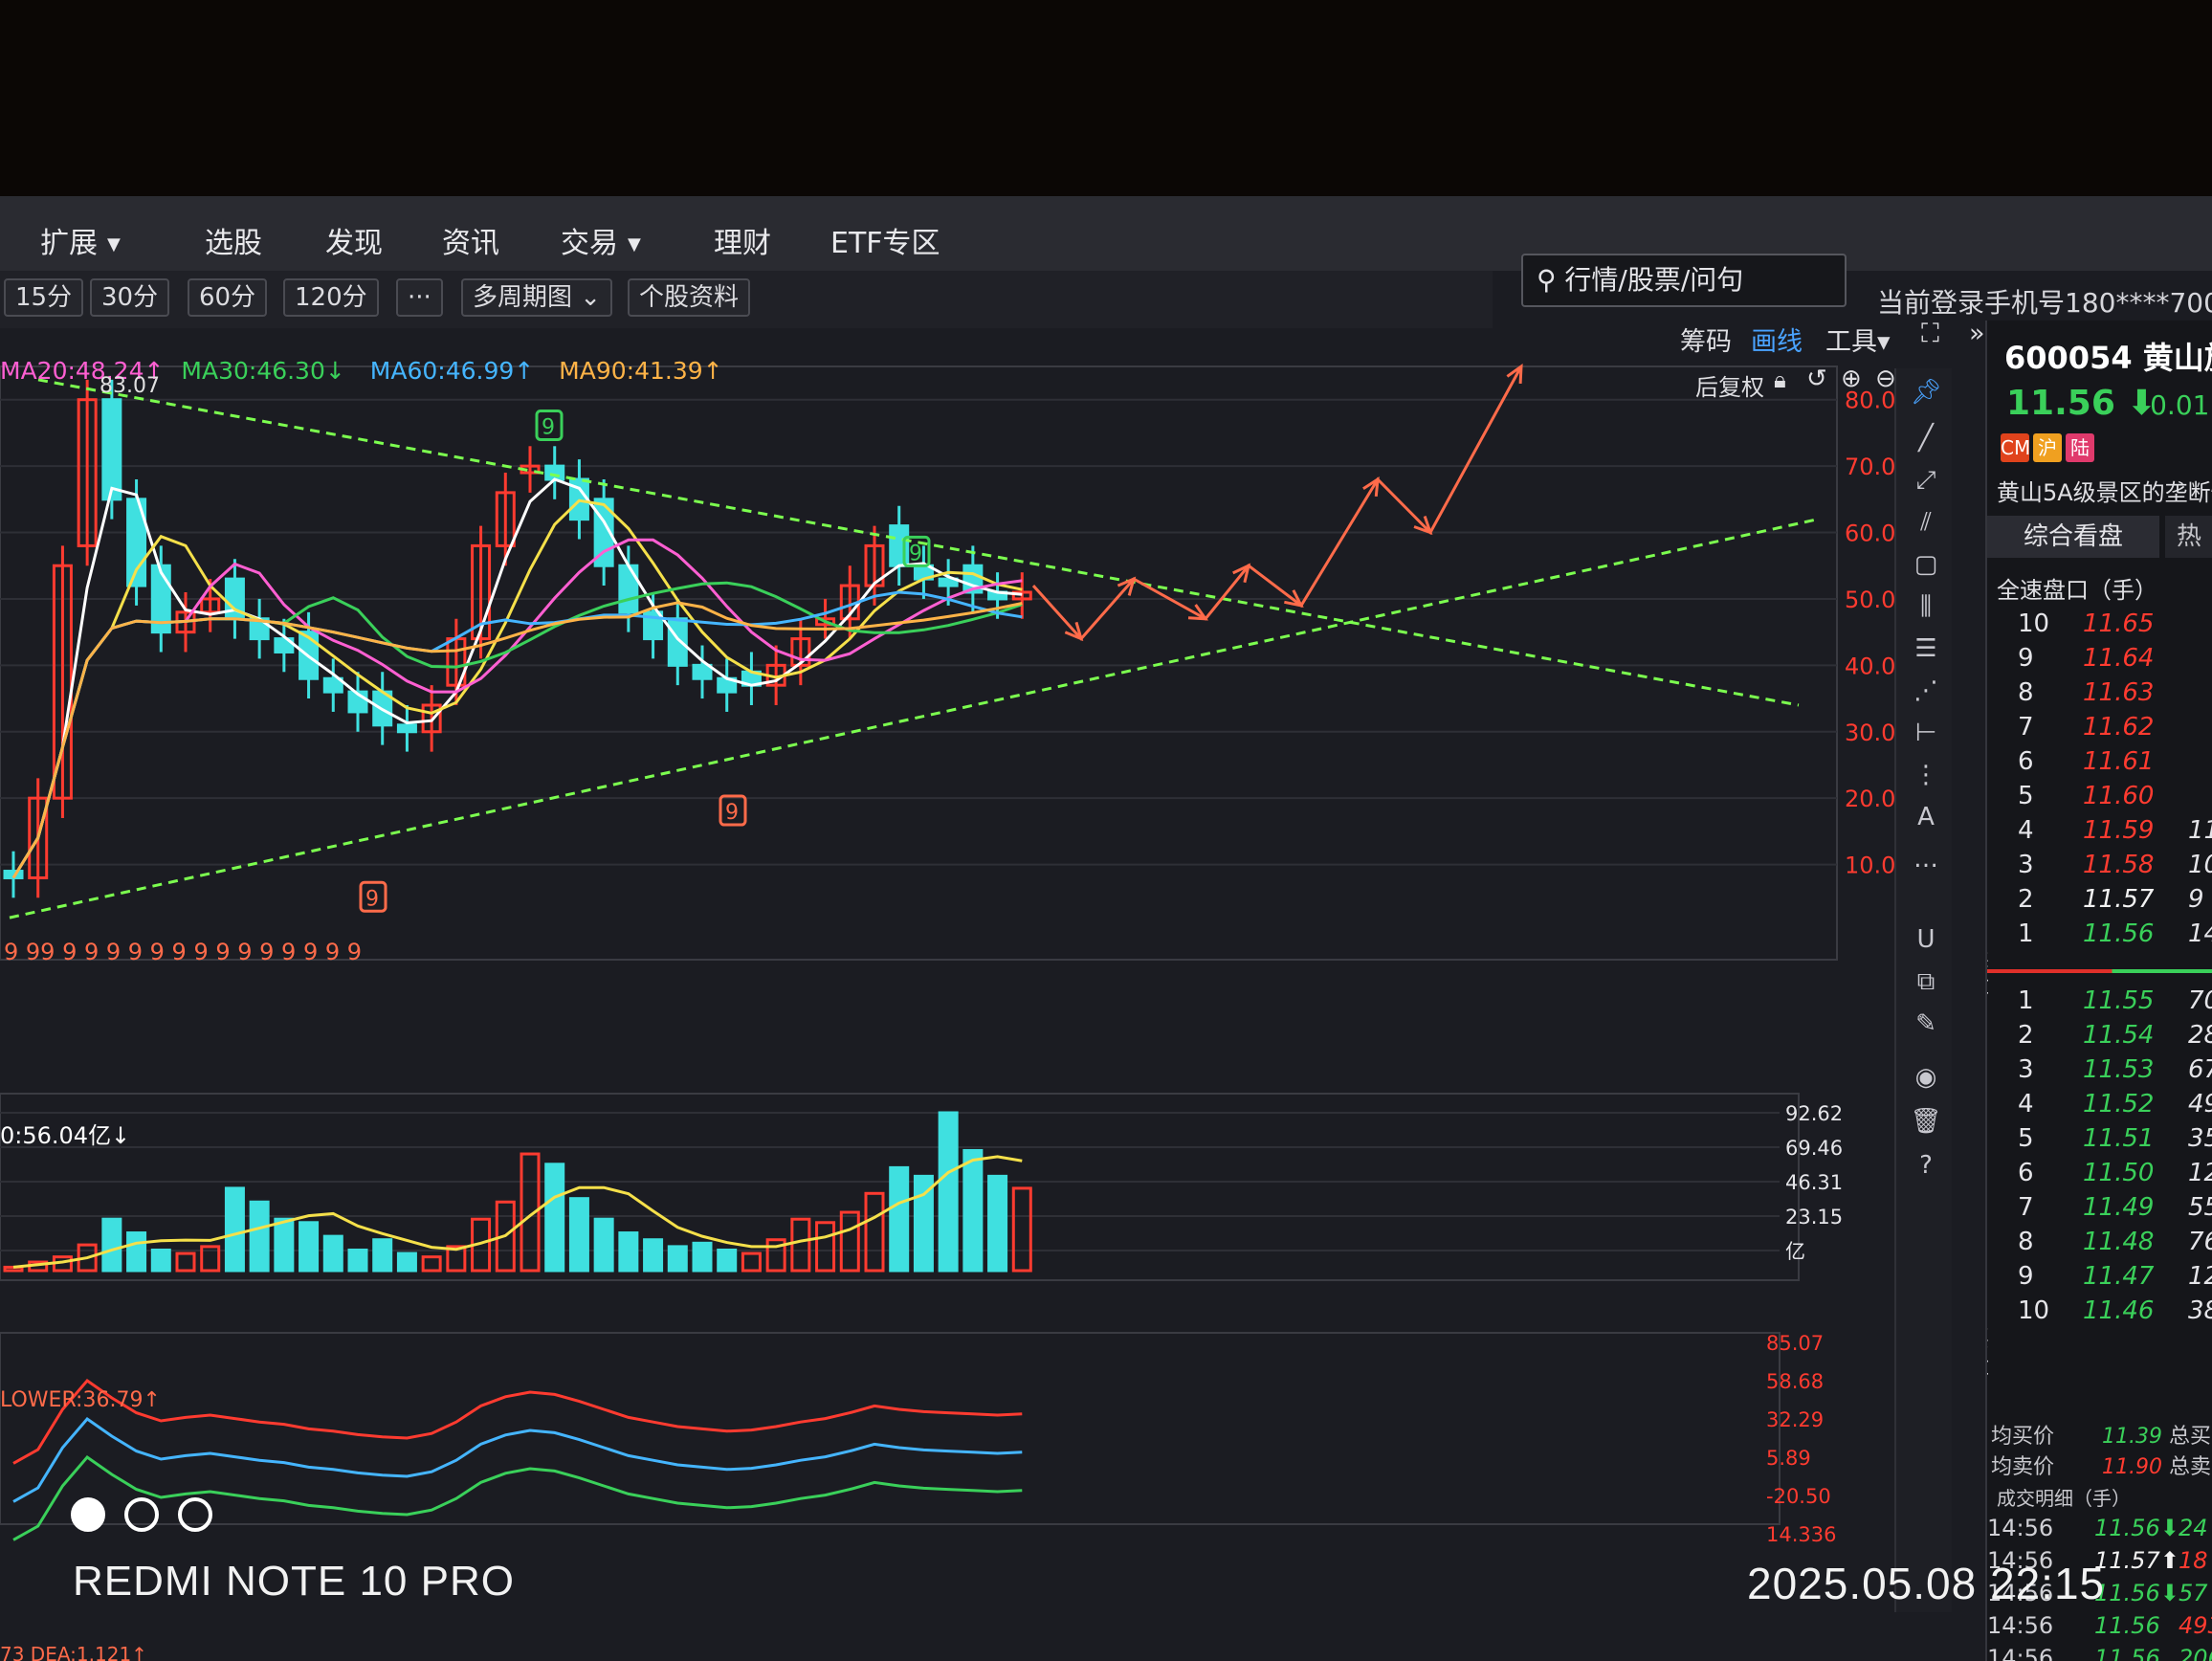 The height and width of the screenshot is (1661, 2212). Describe the element at coordinates (1926, 522) in the screenshot. I see `channel-tool-icon: ⫽` at that location.